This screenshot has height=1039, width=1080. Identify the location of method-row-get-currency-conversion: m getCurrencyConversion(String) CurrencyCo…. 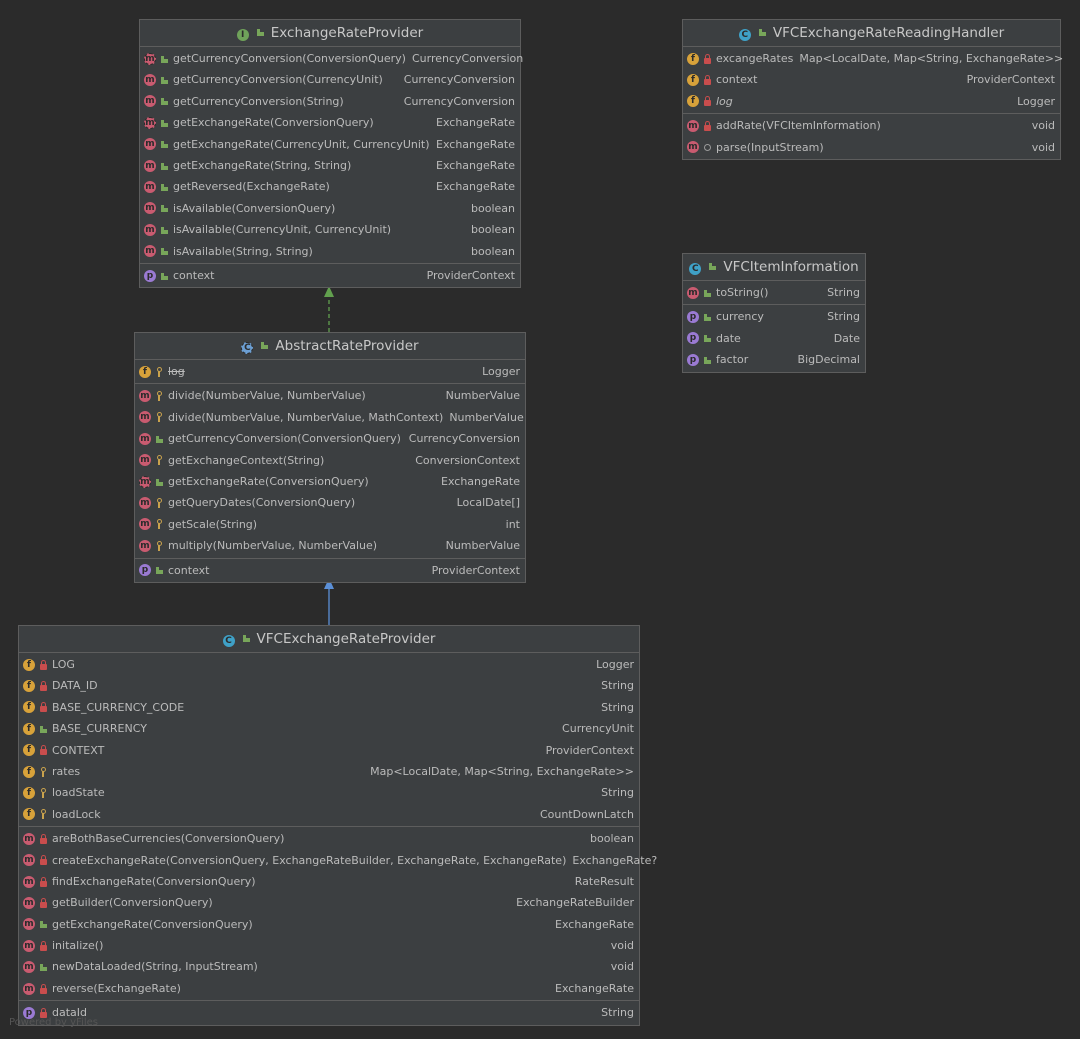
(330, 101).